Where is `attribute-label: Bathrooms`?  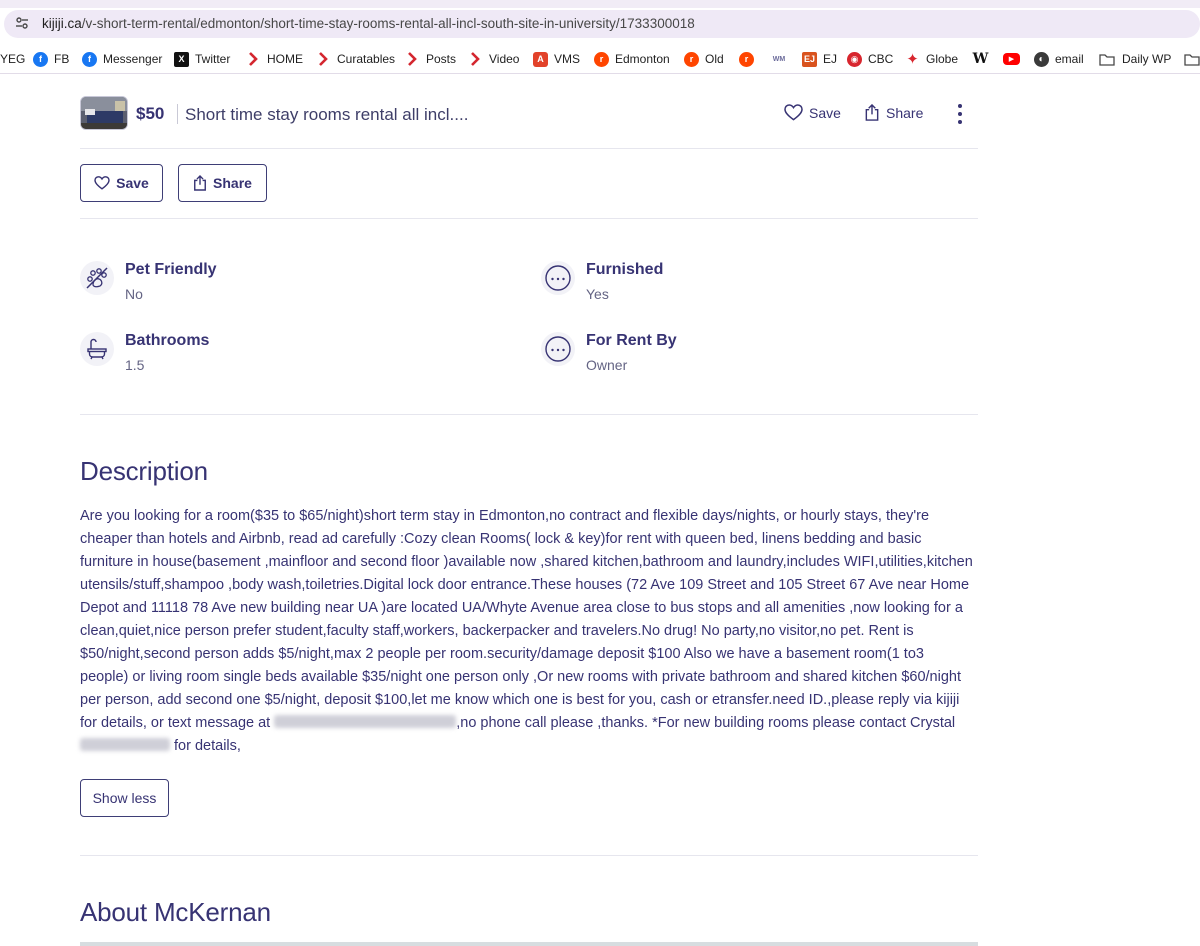 attribute-label: Bathrooms is located at coordinates (167, 340).